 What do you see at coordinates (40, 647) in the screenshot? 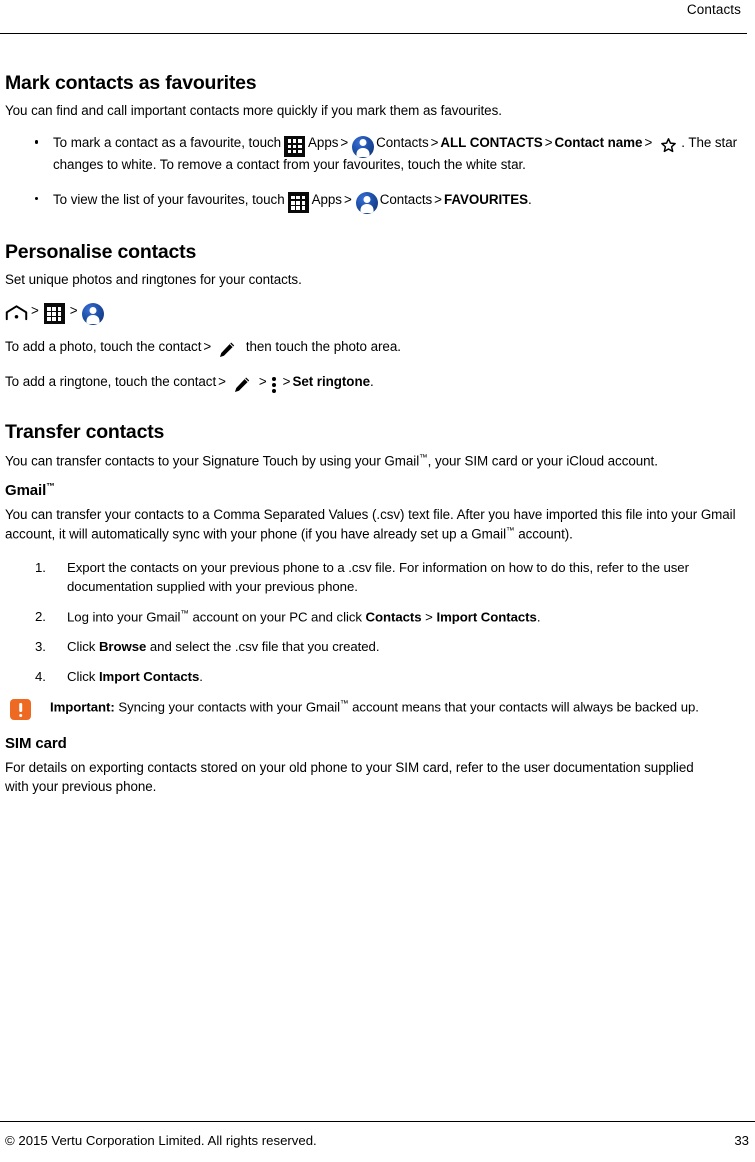
I see `step-number: 3.` at bounding box center [40, 647].